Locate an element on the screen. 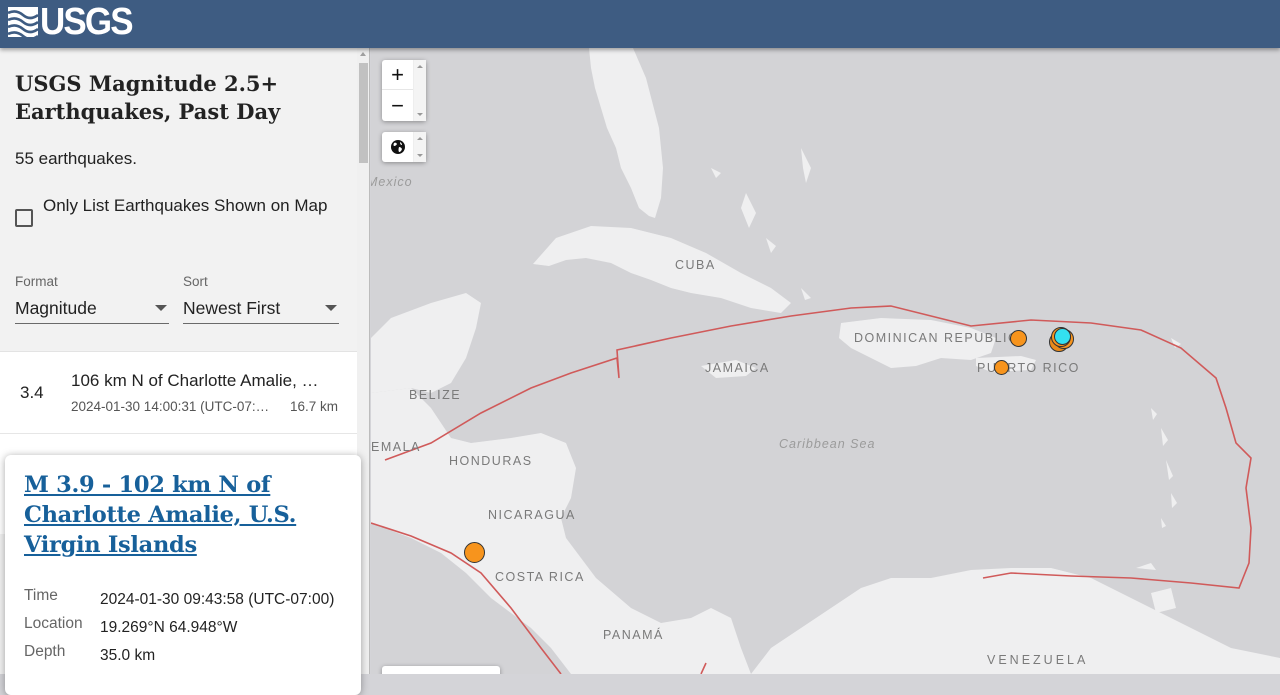 The height and width of the screenshot is (695, 1280). usgs-wave-icon is located at coordinates (23, 22).